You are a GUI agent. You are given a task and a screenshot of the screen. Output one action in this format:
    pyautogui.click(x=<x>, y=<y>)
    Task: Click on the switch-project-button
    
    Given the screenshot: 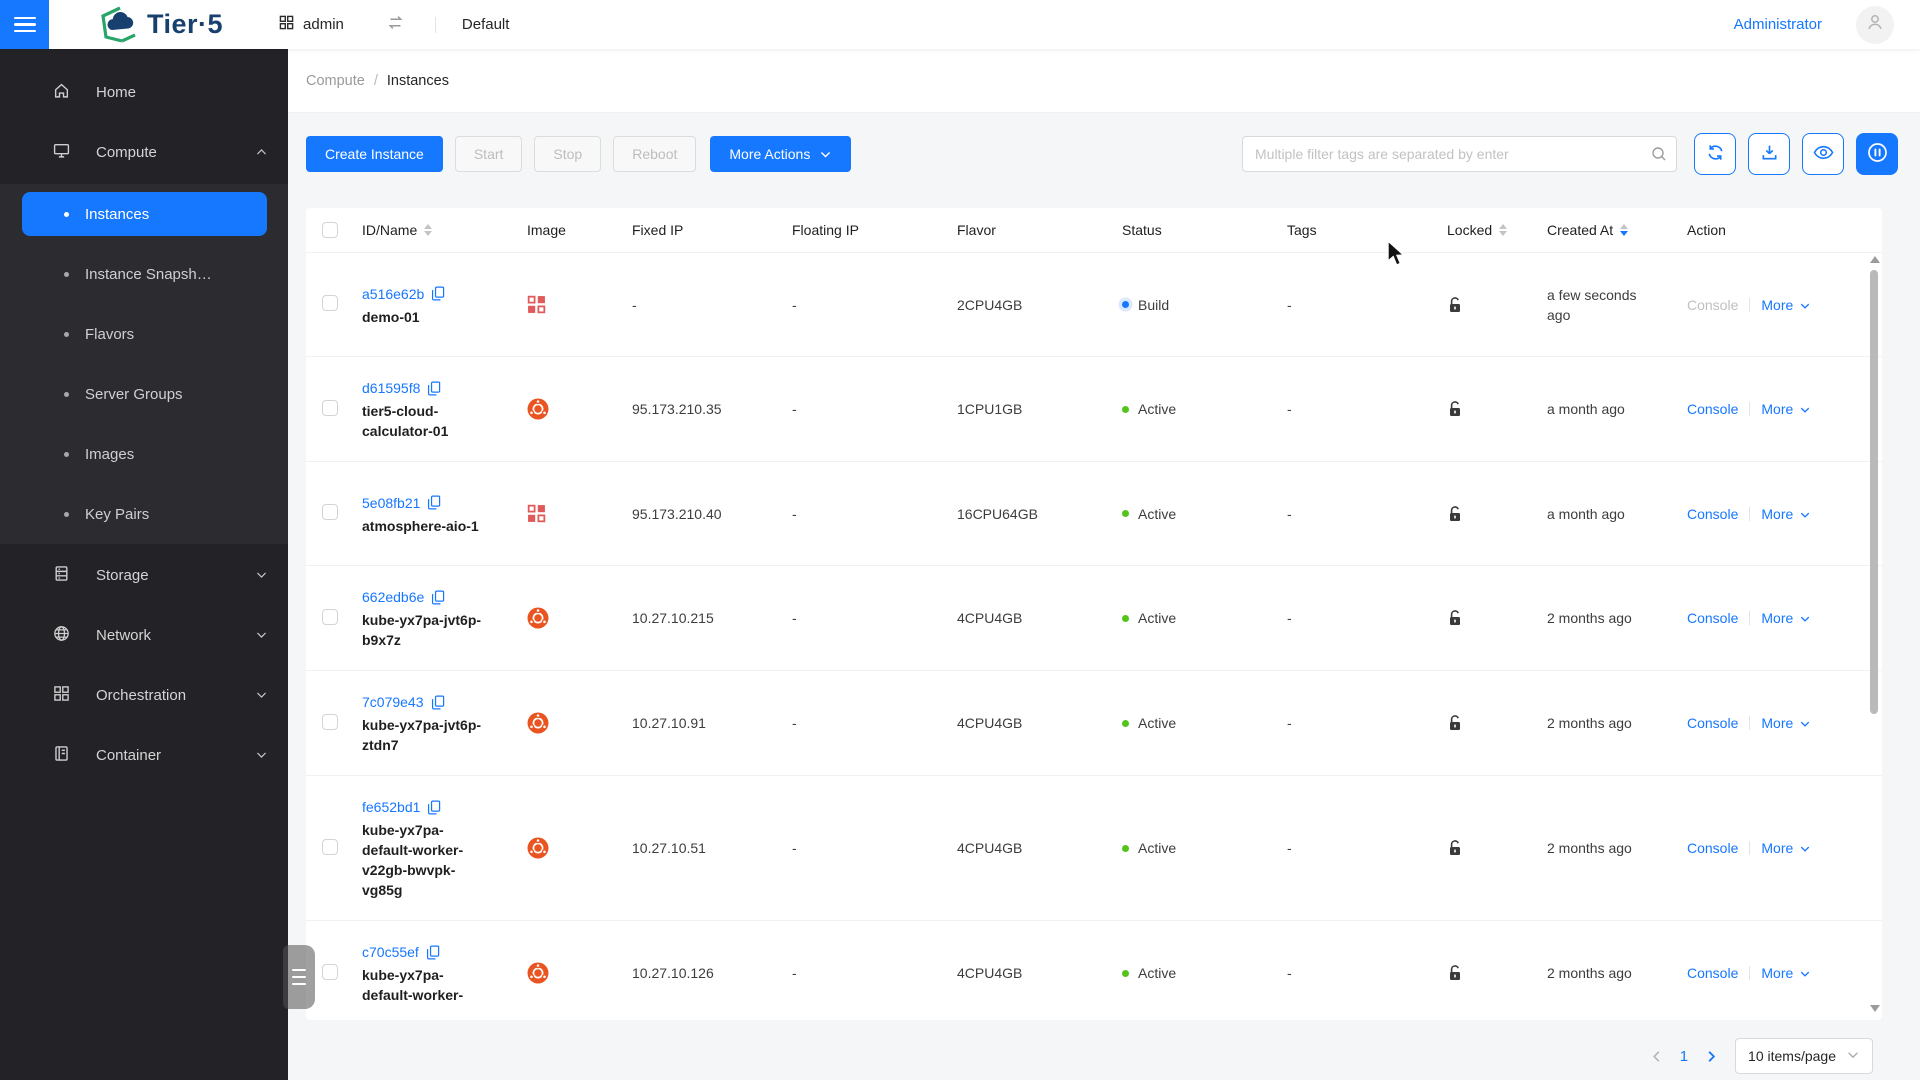 What is the action you would take?
    pyautogui.click(x=395, y=25)
    